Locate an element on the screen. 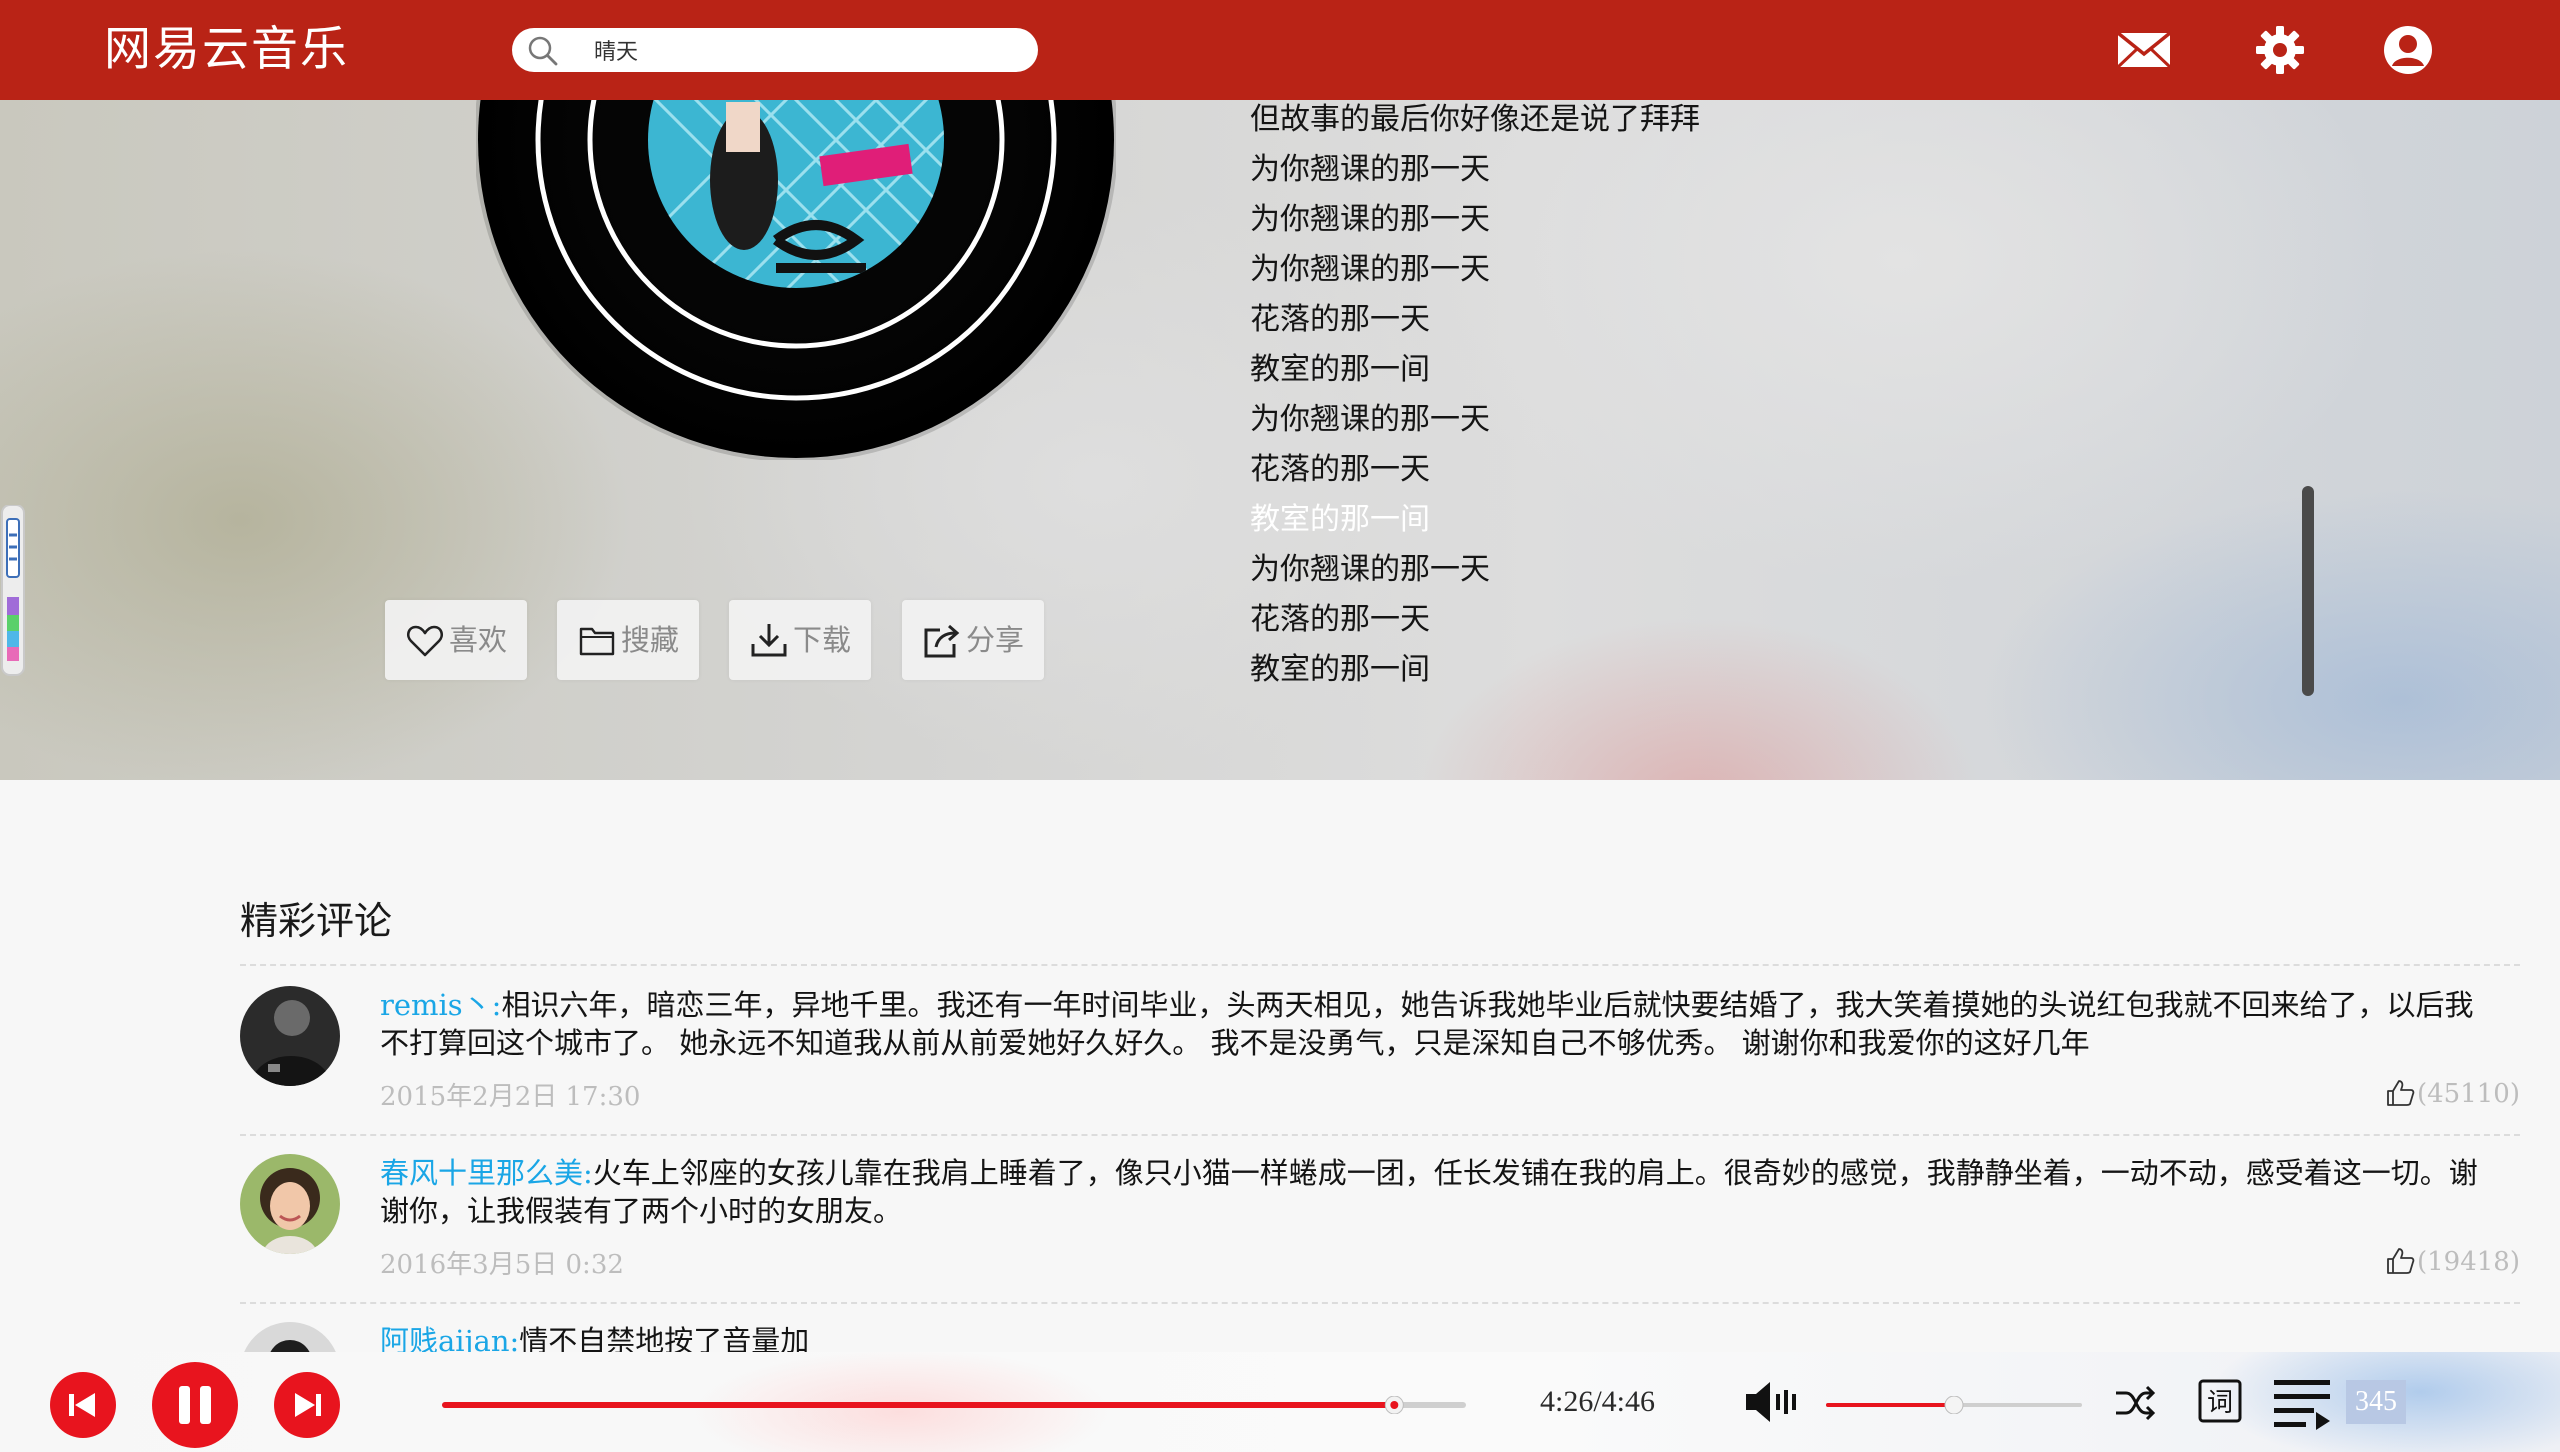 This screenshot has height=1452, width=2560. comment-user: 春风十里那么美: is located at coordinates (486, 1173).